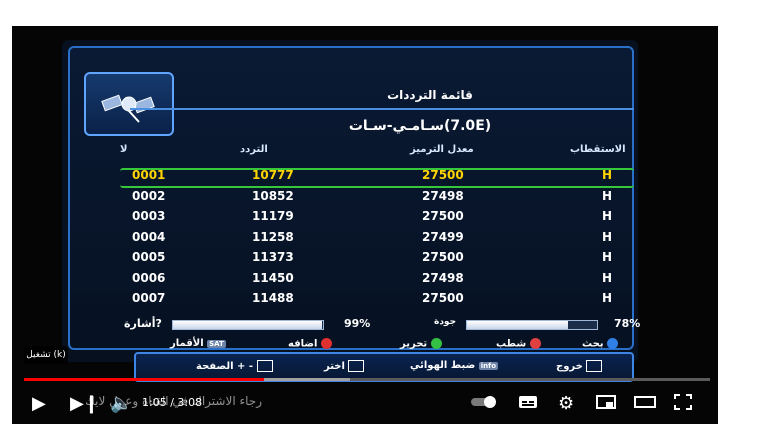 This screenshot has width=760, height=432. What do you see at coordinates (149, 195) in the screenshot?
I see `cell-no: 0002` at bounding box center [149, 195].